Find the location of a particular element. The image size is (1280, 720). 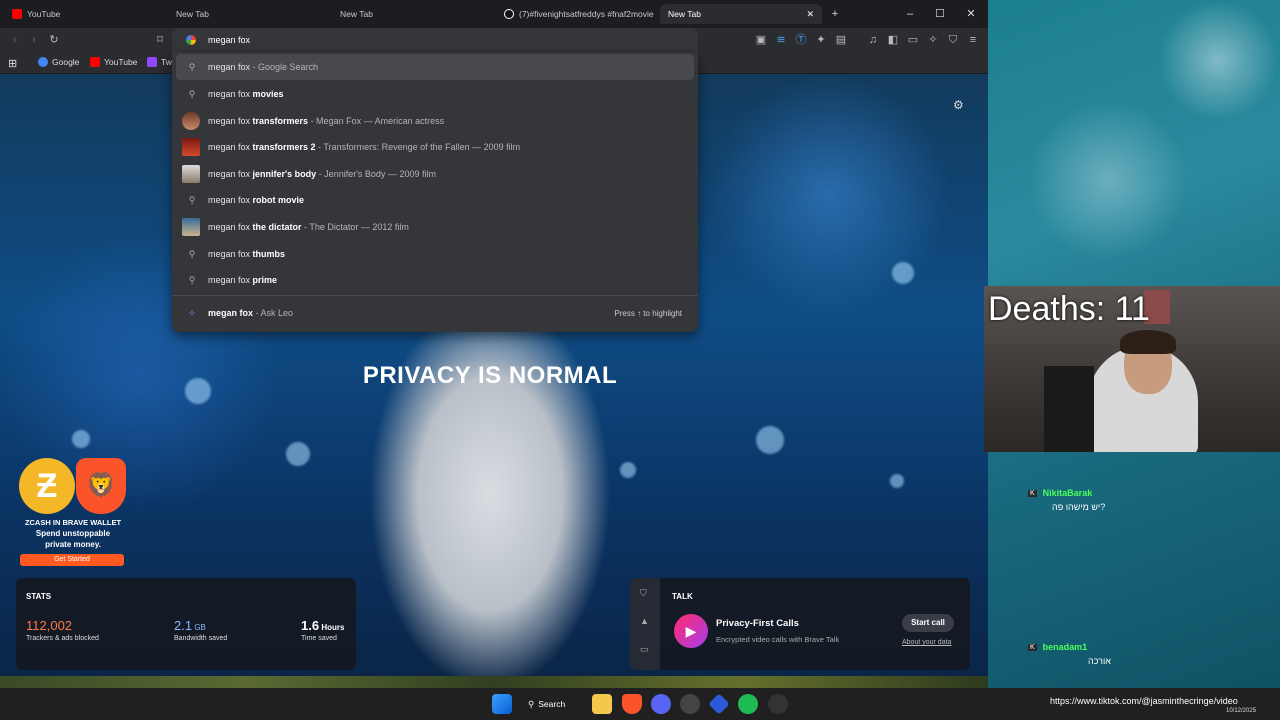

apps-icon: ⊞ is located at coordinates (12, 63).